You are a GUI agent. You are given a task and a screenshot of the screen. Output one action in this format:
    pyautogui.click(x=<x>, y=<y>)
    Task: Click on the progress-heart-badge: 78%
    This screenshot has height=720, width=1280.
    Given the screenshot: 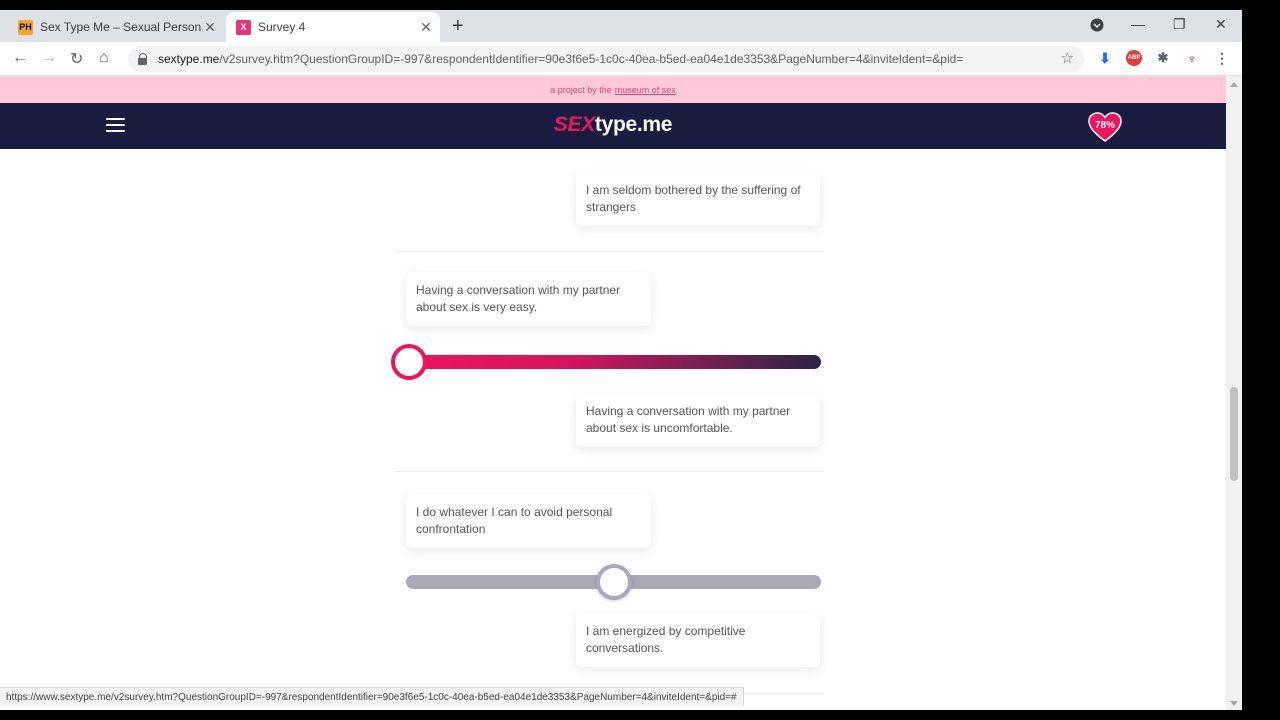 What is the action you would take?
    pyautogui.click(x=1105, y=127)
    